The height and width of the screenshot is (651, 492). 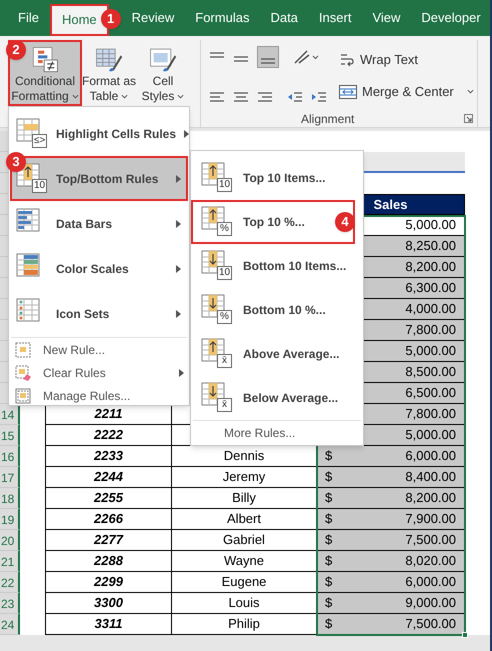 What do you see at coordinates (16, 162) in the screenshot?
I see `step-badge: 3` at bounding box center [16, 162].